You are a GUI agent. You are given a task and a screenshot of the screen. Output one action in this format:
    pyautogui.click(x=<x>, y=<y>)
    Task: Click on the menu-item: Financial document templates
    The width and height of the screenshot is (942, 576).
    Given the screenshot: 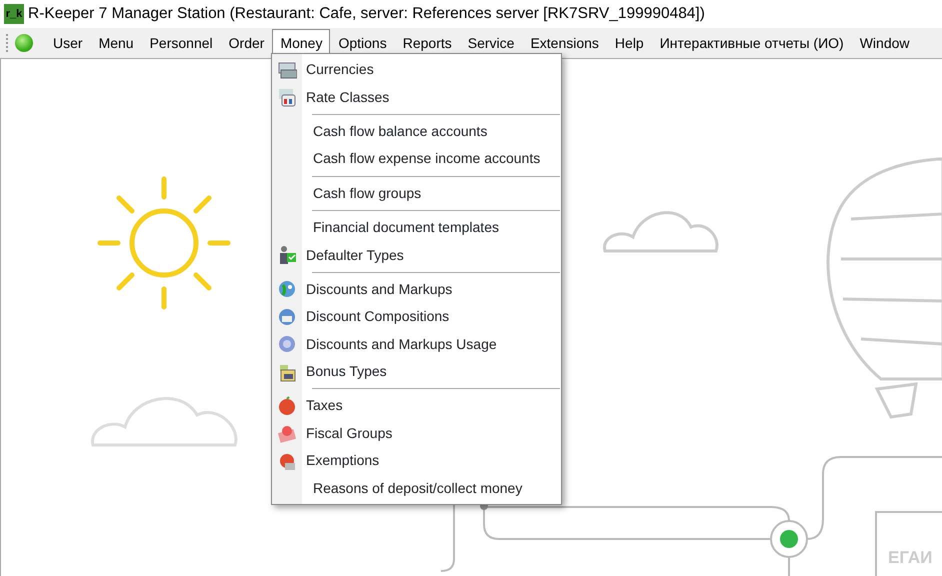 What is the action you would take?
    pyautogui.click(x=416, y=228)
    